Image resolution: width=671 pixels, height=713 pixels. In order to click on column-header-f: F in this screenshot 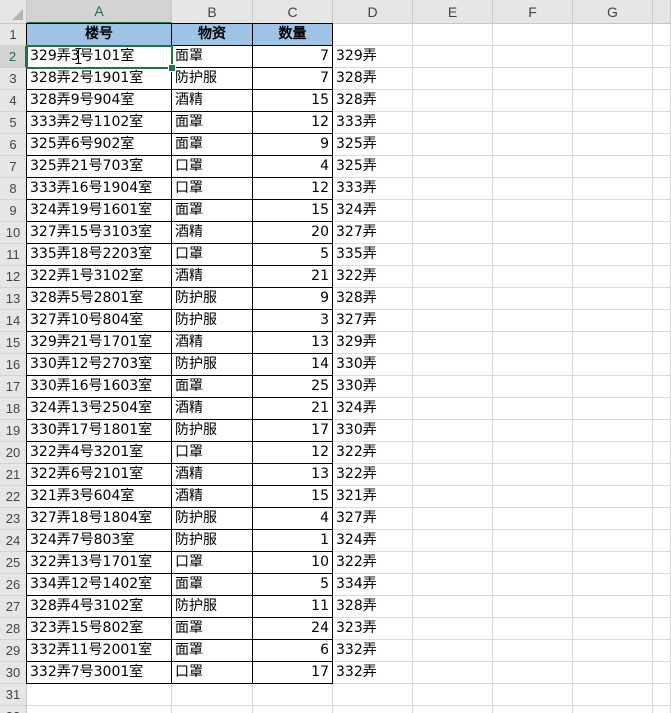, I will do `click(533, 12)`.